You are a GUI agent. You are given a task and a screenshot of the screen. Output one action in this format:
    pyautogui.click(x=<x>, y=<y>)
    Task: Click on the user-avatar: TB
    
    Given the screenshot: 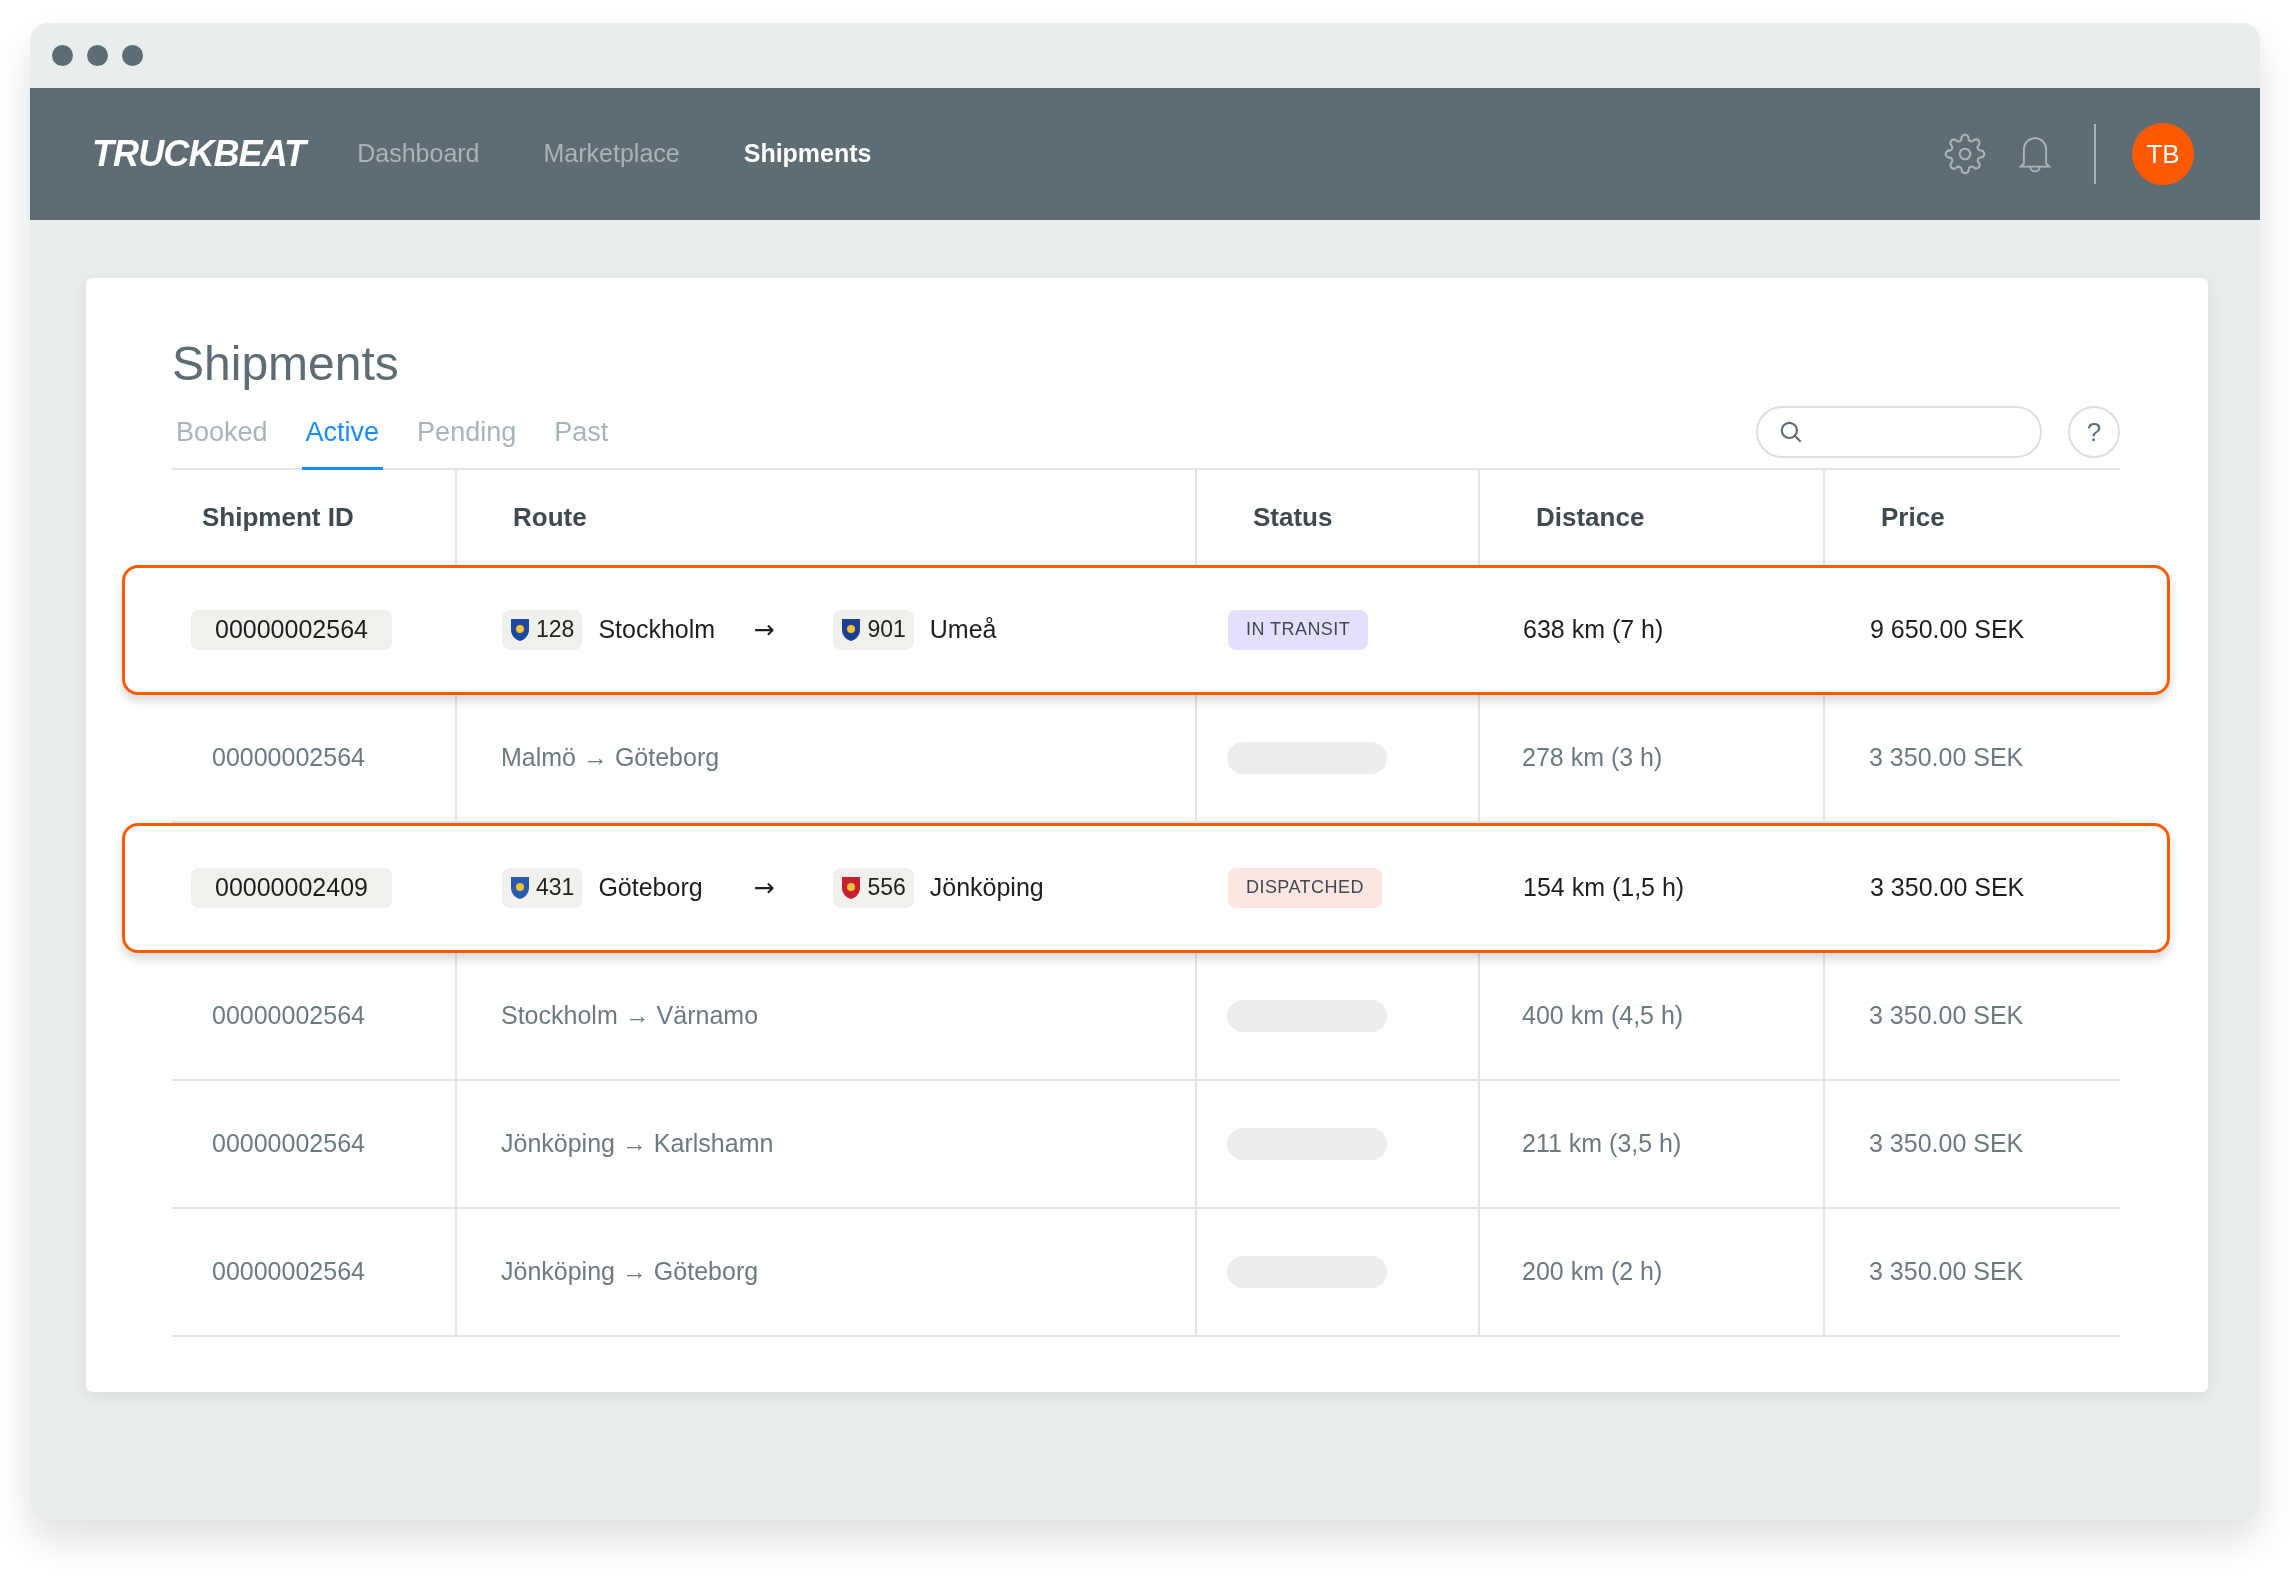 What is the action you would take?
    pyautogui.click(x=2163, y=154)
    